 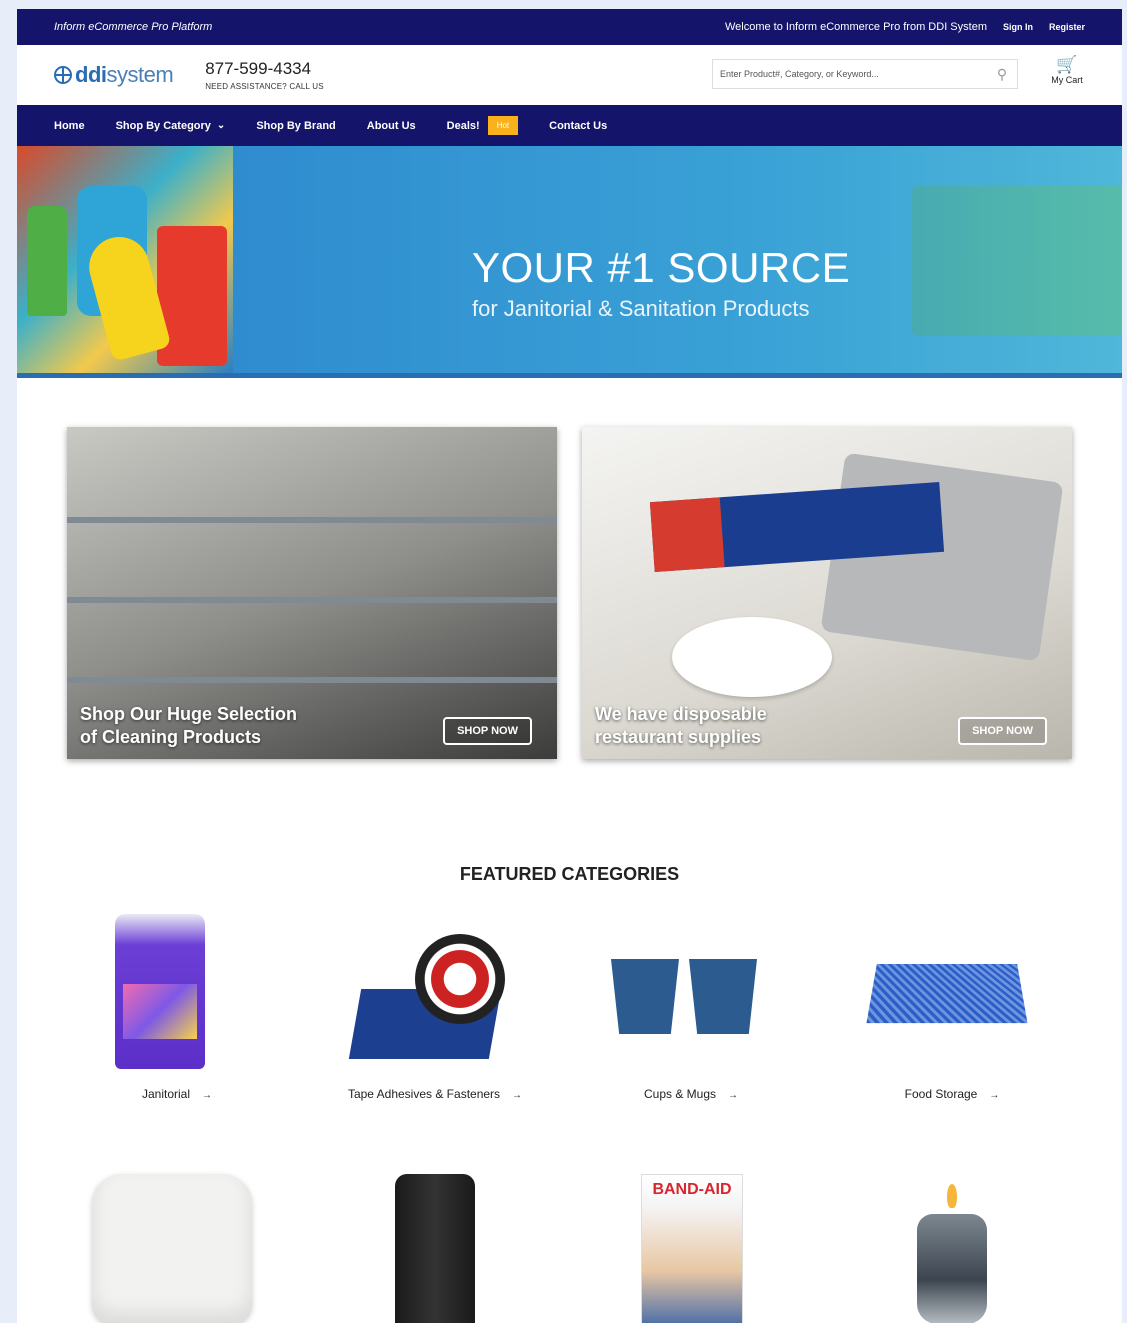 What do you see at coordinates (125, 259) in the screenshot?
I see `cleaning-supplies-image` at bounding box center [125, 259].